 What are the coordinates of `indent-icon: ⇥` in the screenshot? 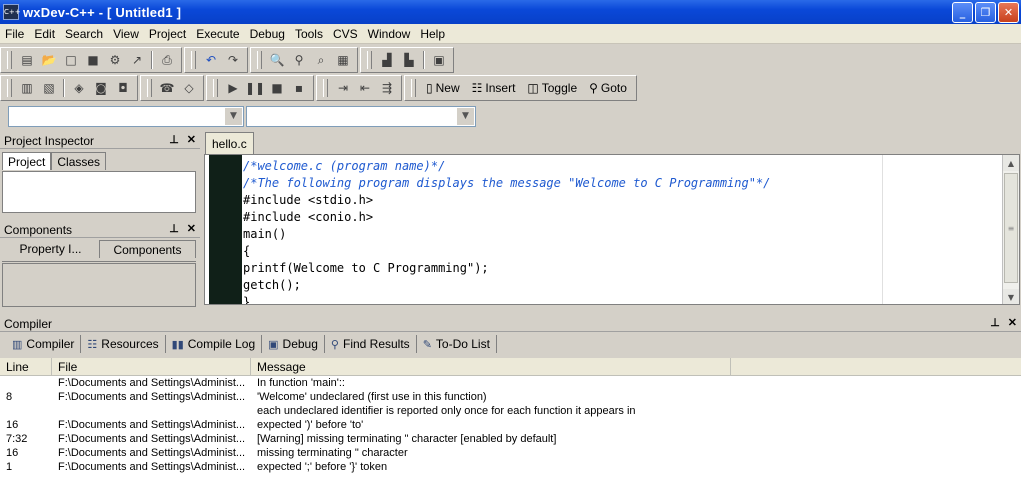 It's located at (343, 88).